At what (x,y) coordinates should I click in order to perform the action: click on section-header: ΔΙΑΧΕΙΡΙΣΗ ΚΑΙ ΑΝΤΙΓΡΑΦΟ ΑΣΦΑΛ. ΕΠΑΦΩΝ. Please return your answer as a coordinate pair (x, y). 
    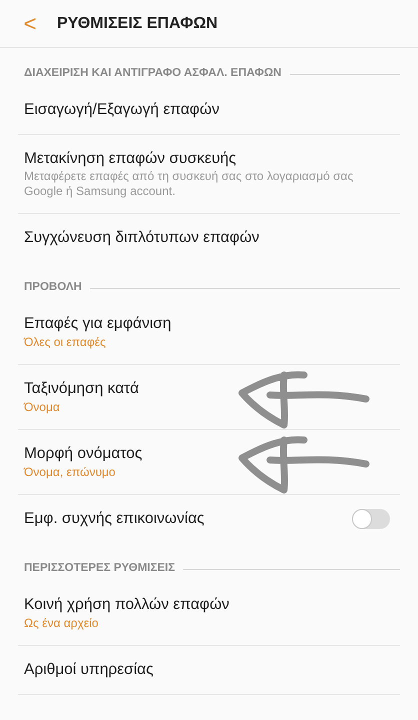
    Looking at the image, I should click on (153, 73).